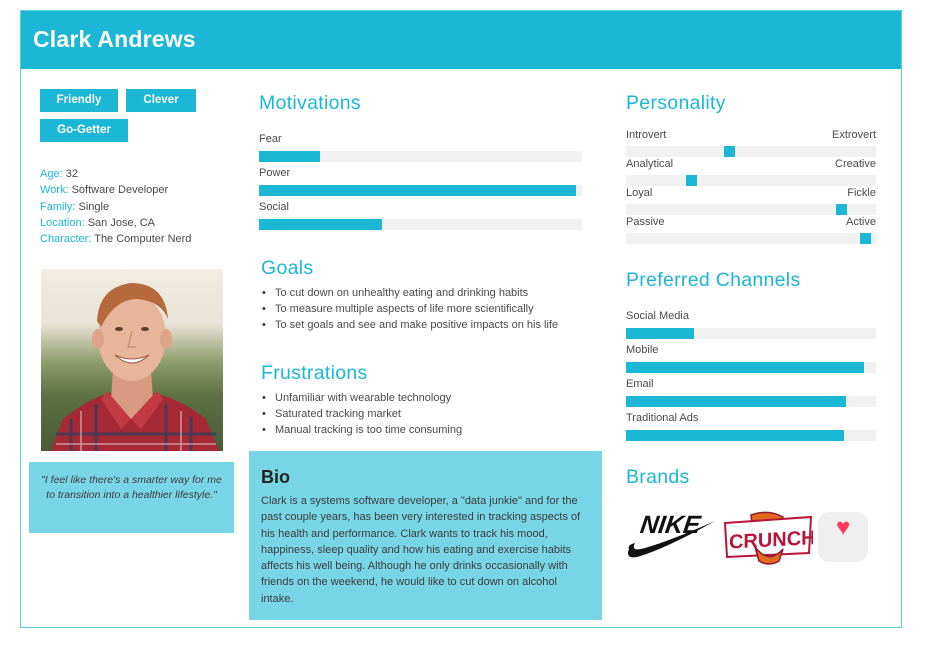 This screenshot has height=647, width=930. Describe the element at coordinates (658, 477) in the screenshot. I see `brands-title: Brands` at that location.